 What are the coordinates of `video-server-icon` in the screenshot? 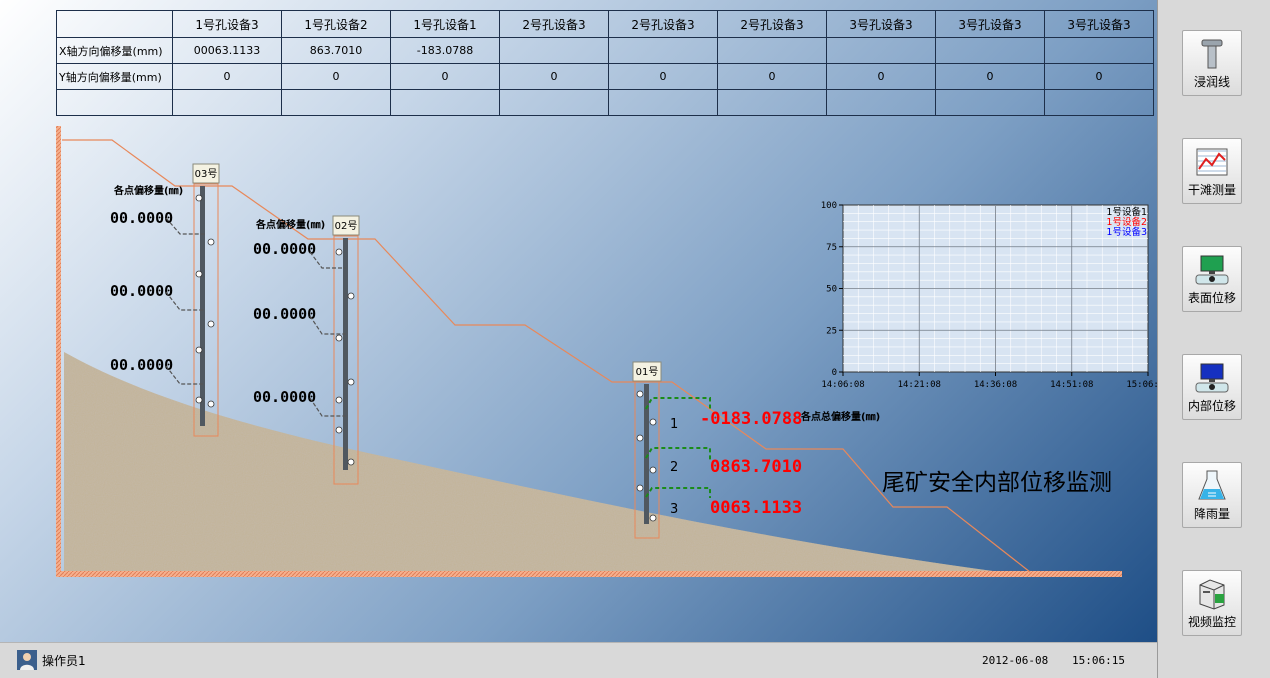 It's located at (1212, 594).